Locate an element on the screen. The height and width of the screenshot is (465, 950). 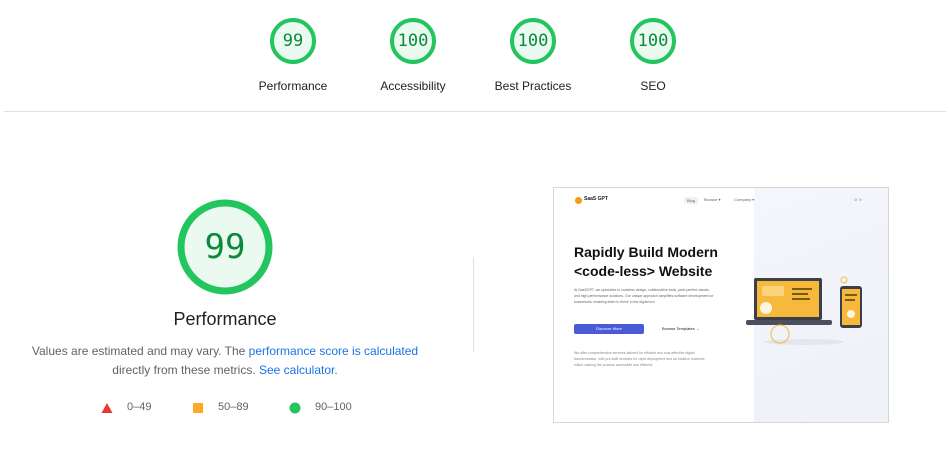
vertical-divider is located at coordinates (473, 304).